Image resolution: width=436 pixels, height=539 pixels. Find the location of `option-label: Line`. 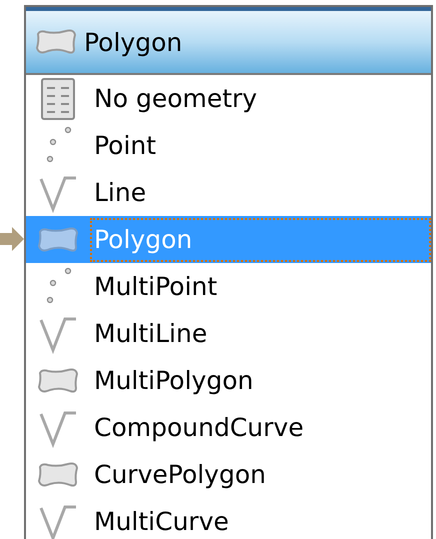

option-label: Line is located at coordinates (120, 192).